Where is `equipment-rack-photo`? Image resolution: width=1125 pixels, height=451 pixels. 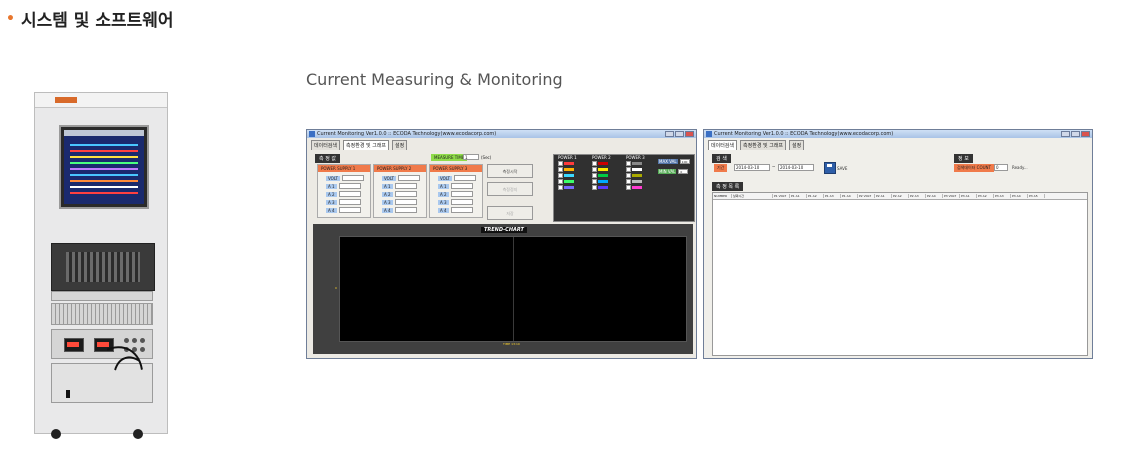
equipment-rack-photo is located at coordinates (102, 269).